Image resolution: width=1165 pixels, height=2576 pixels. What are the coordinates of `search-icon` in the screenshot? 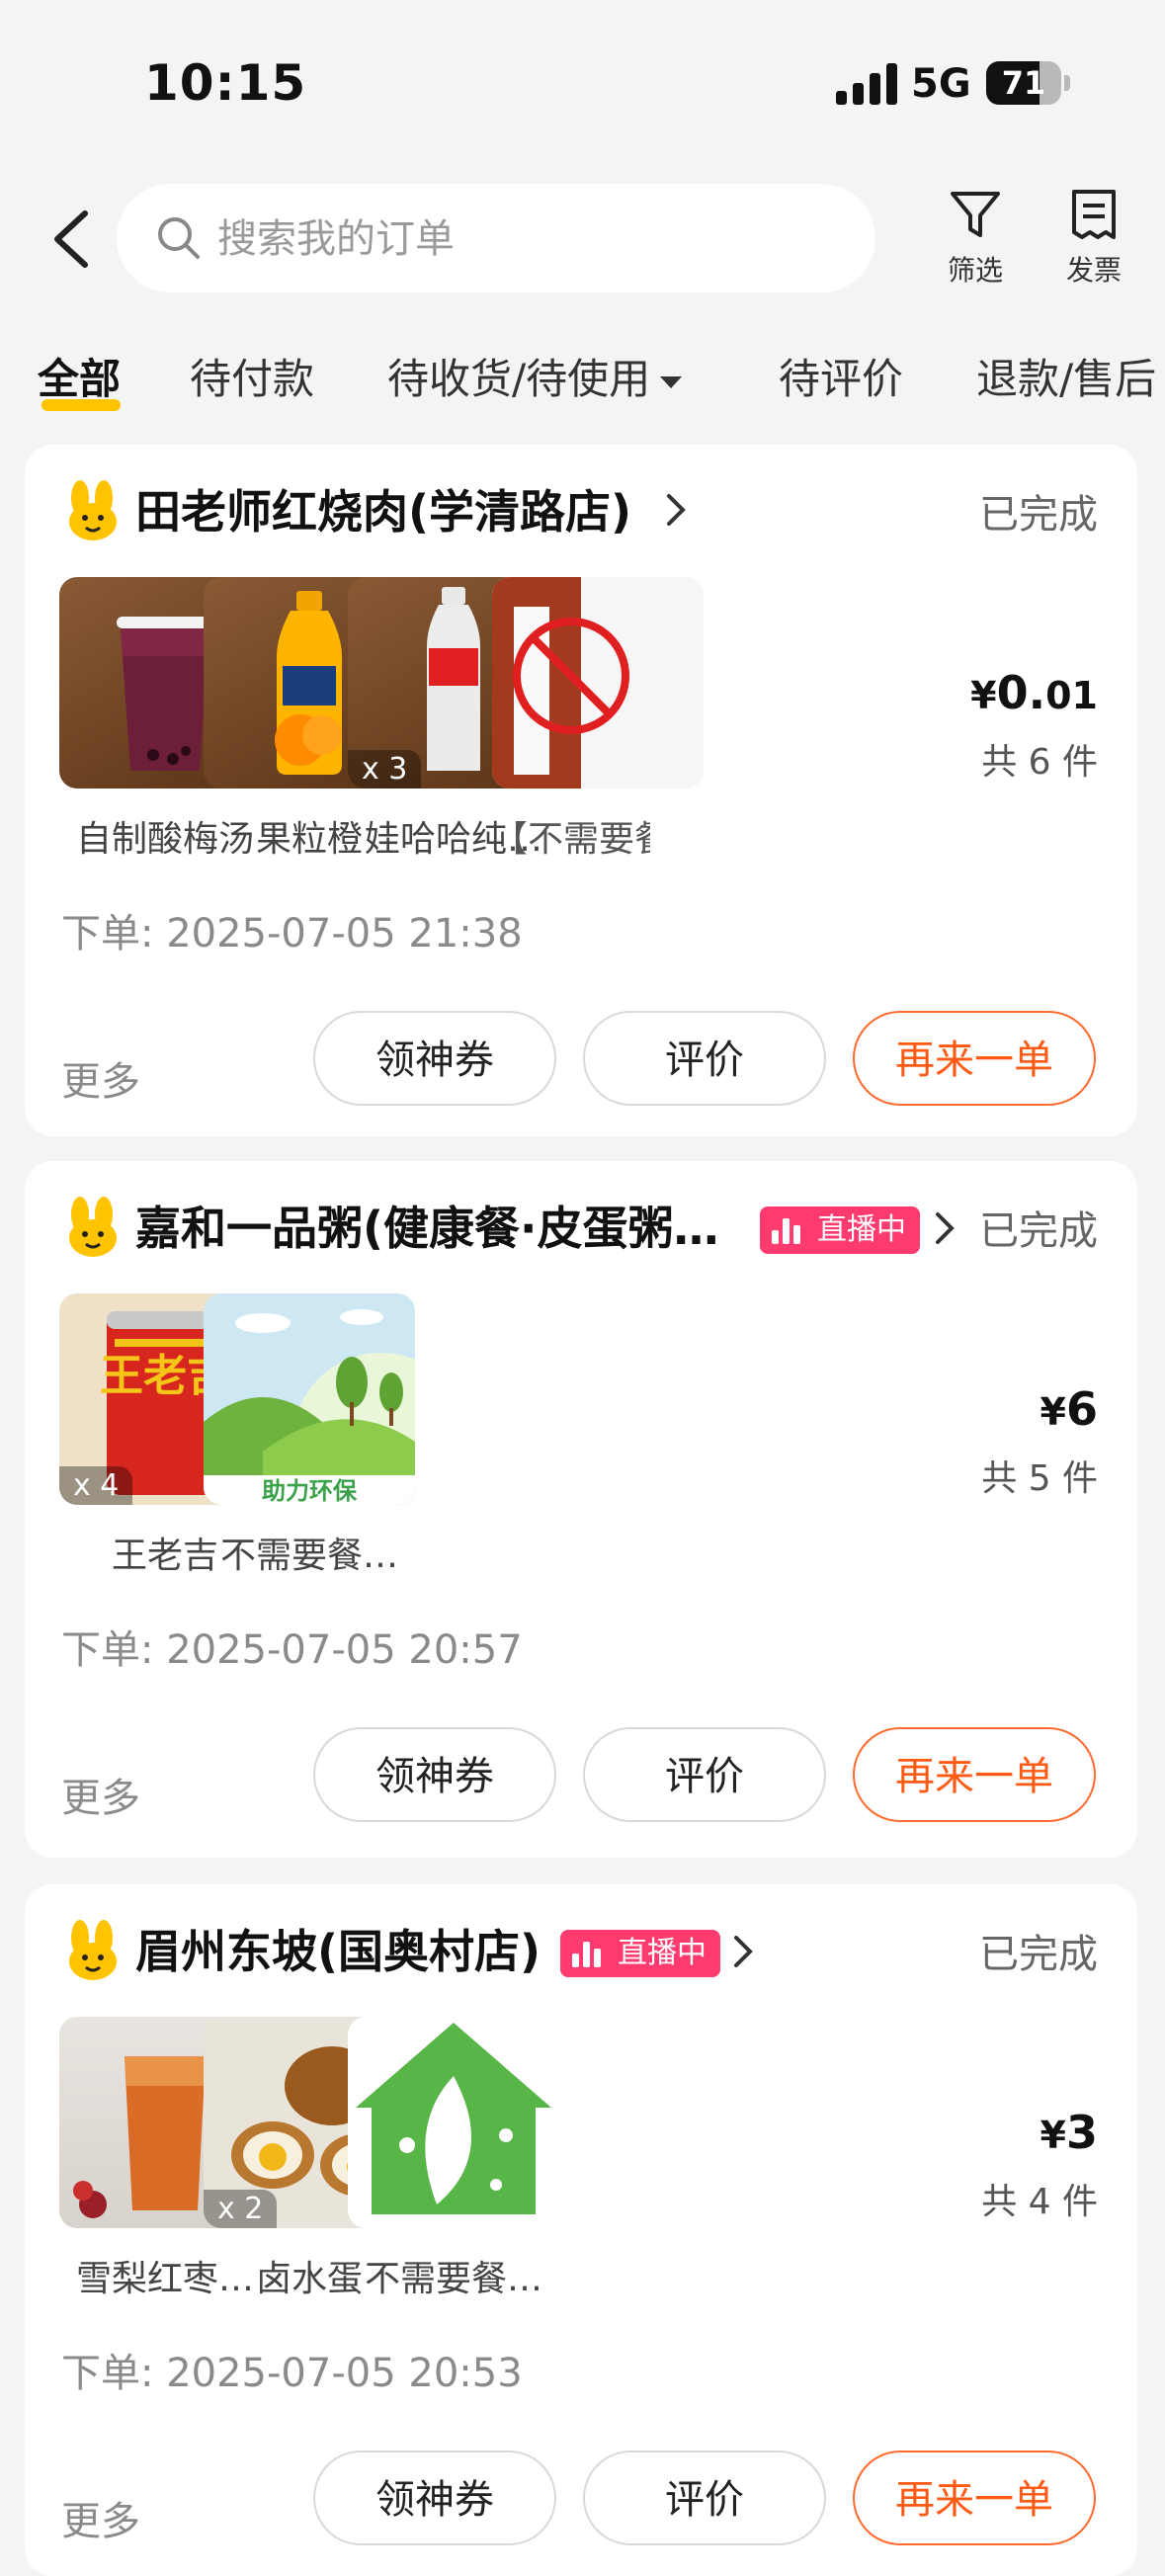 It's located at (179, 238).